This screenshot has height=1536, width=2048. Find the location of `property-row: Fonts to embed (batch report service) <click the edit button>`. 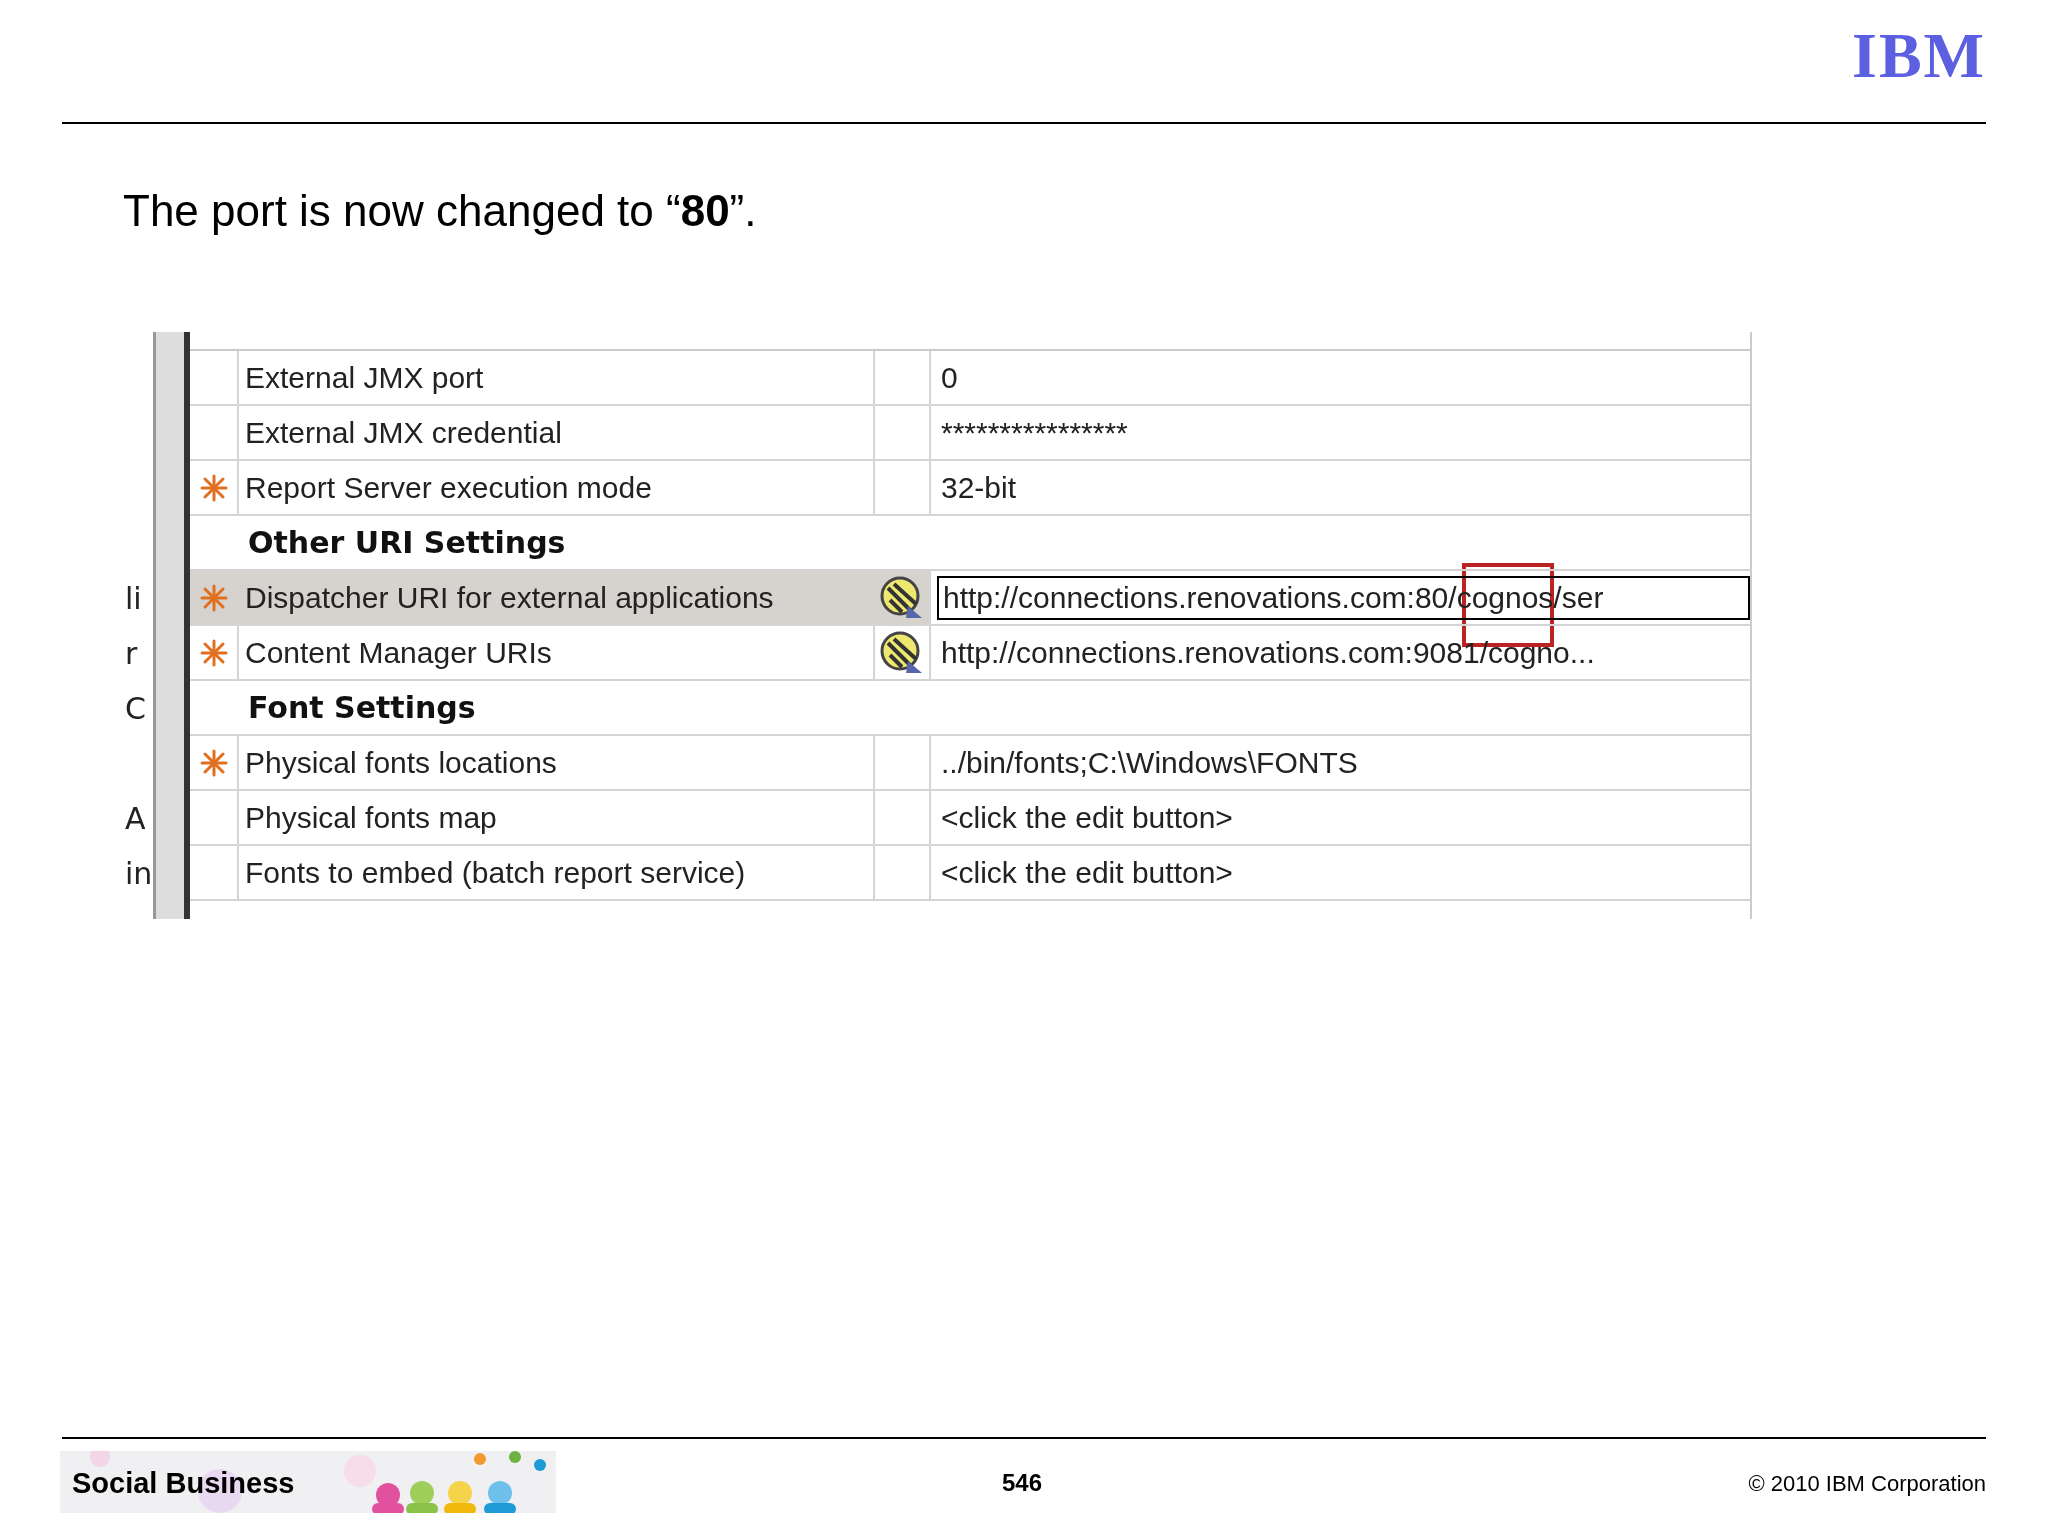

property-row: Fonts to embed (batch report service) <click the edit button> is located at coordinates (970, 873).